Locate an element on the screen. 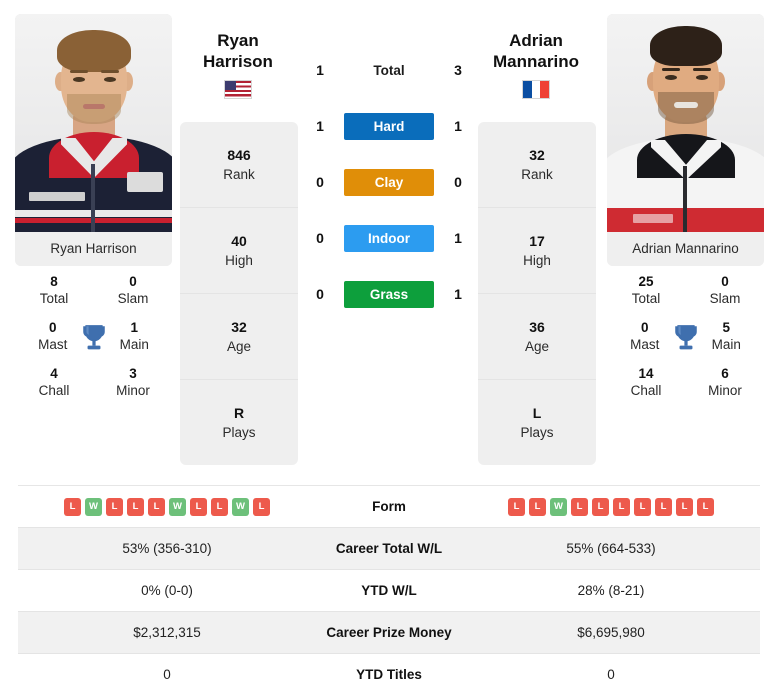 Image resolution: width=779 pixels, height=699 pixels. player-photo-card-right: Adrian Mannarino is located at coordinates (685, 140).